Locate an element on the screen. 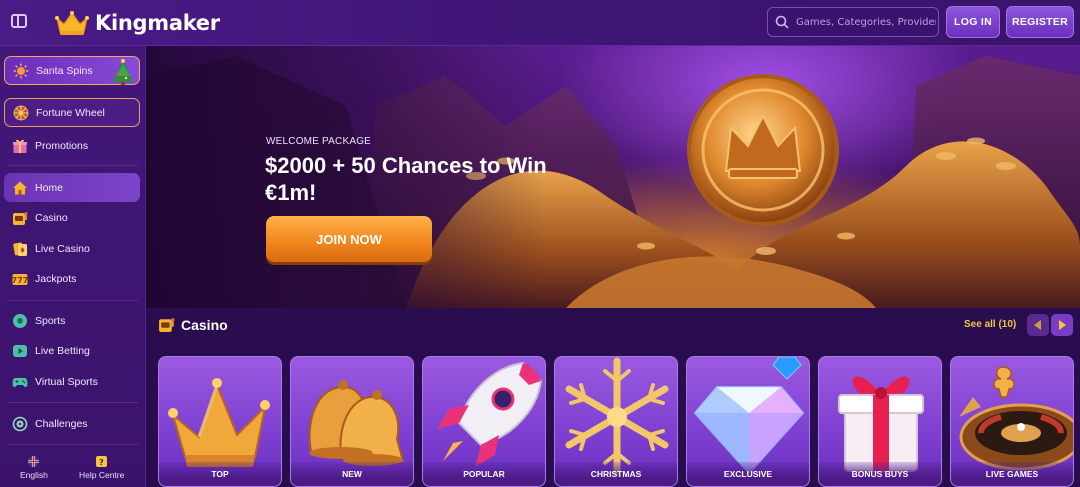  welcome-package-title: $2000 + 50 Chances to Win €1m! is located at coordinates (406, 179).